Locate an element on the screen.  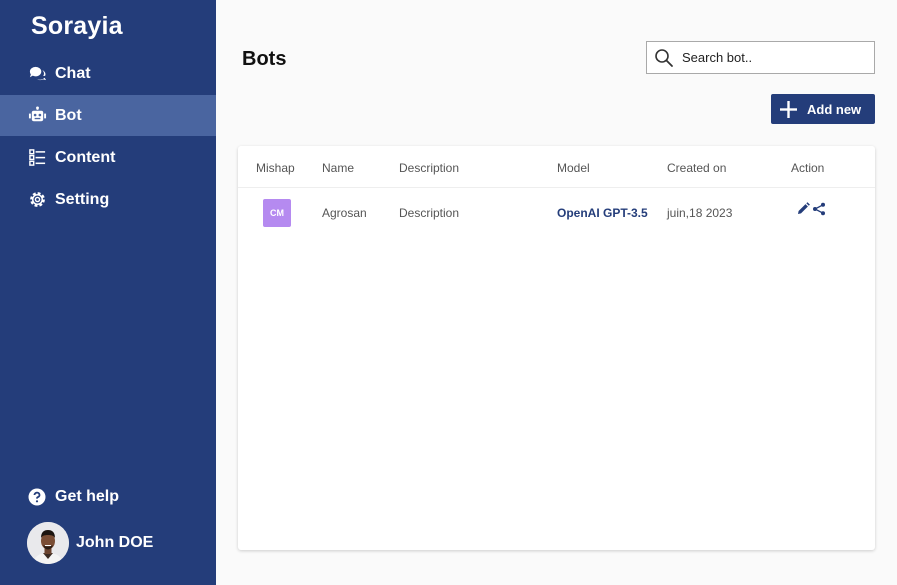
bot-name: Agrosan is located at coordinates (344, 213).